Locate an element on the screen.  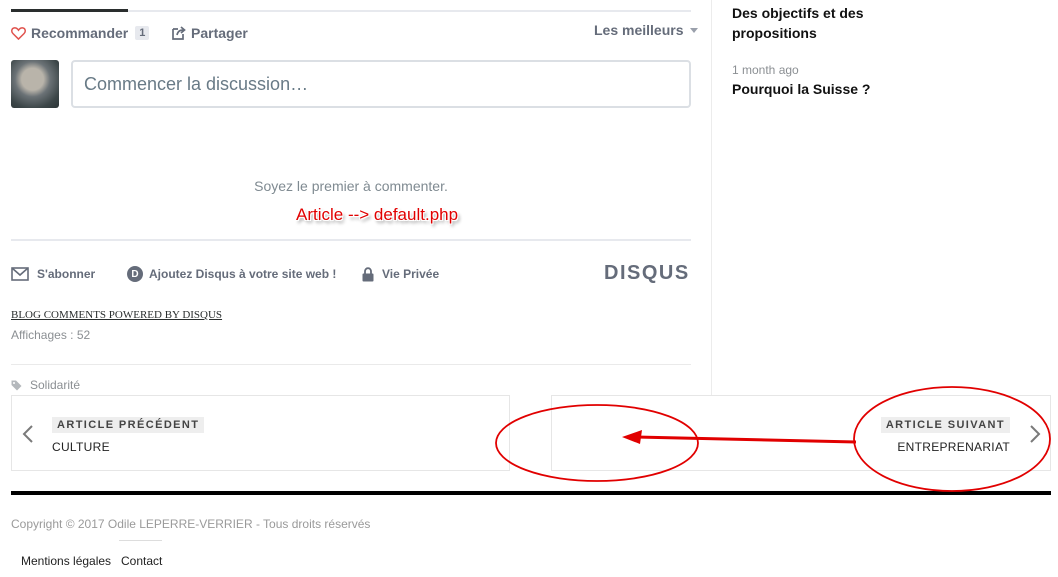
privacy-link: Vie Privée is located at coordinates (400, 274).